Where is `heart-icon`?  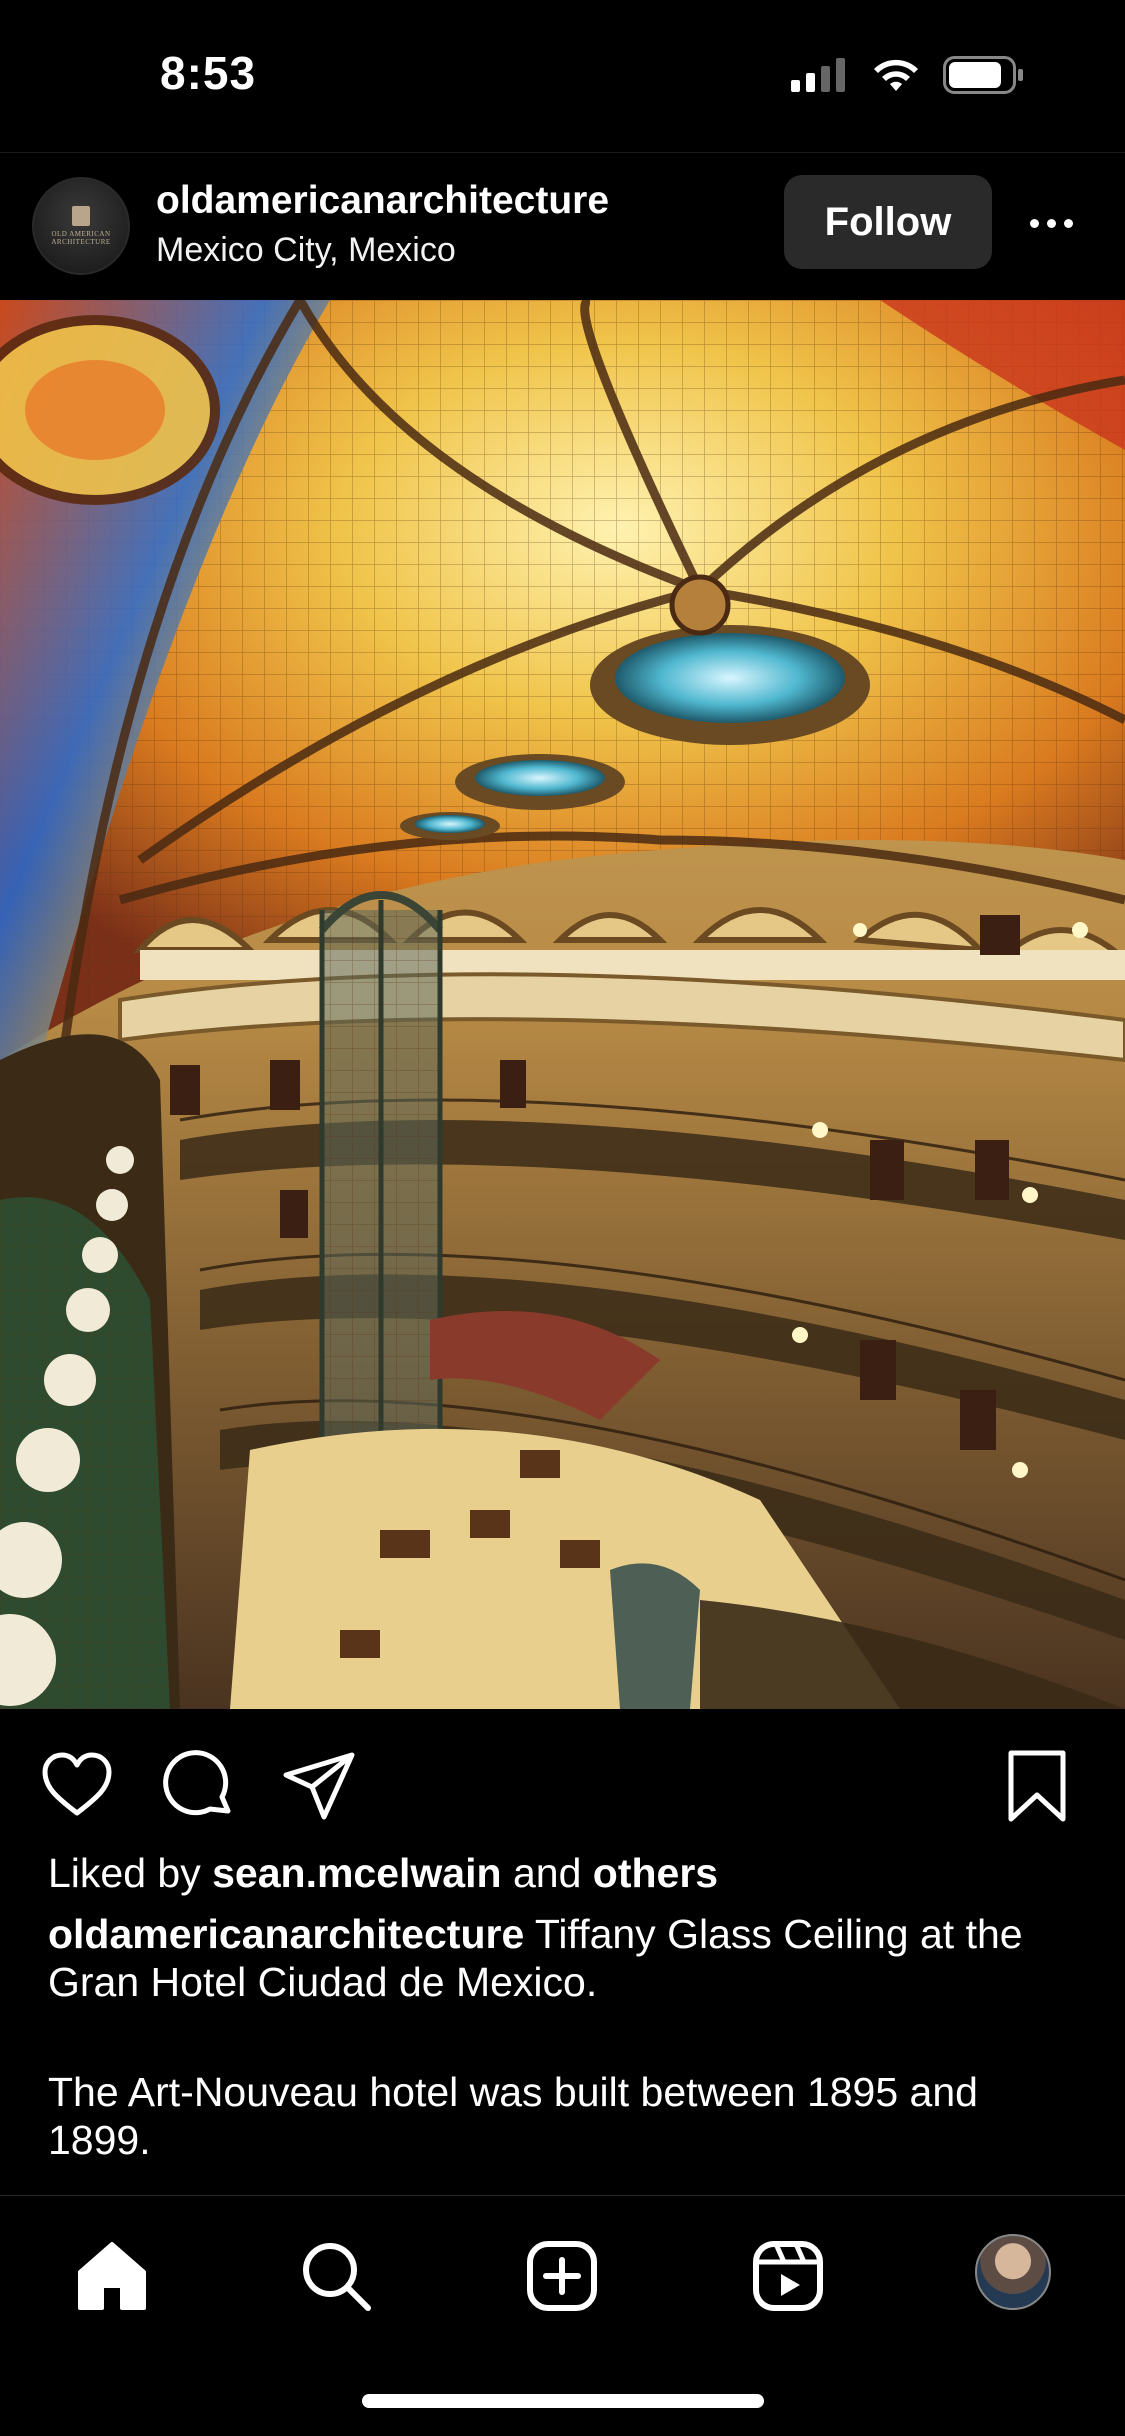 heart-icon is located at coordinates (77, 1786).